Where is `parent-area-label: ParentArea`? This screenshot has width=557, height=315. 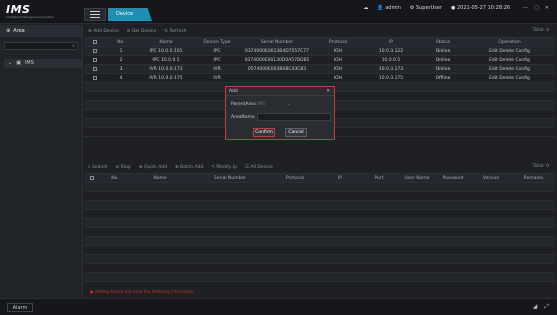 parent-area-label: ParentArea is located at coordinates (243, 104).